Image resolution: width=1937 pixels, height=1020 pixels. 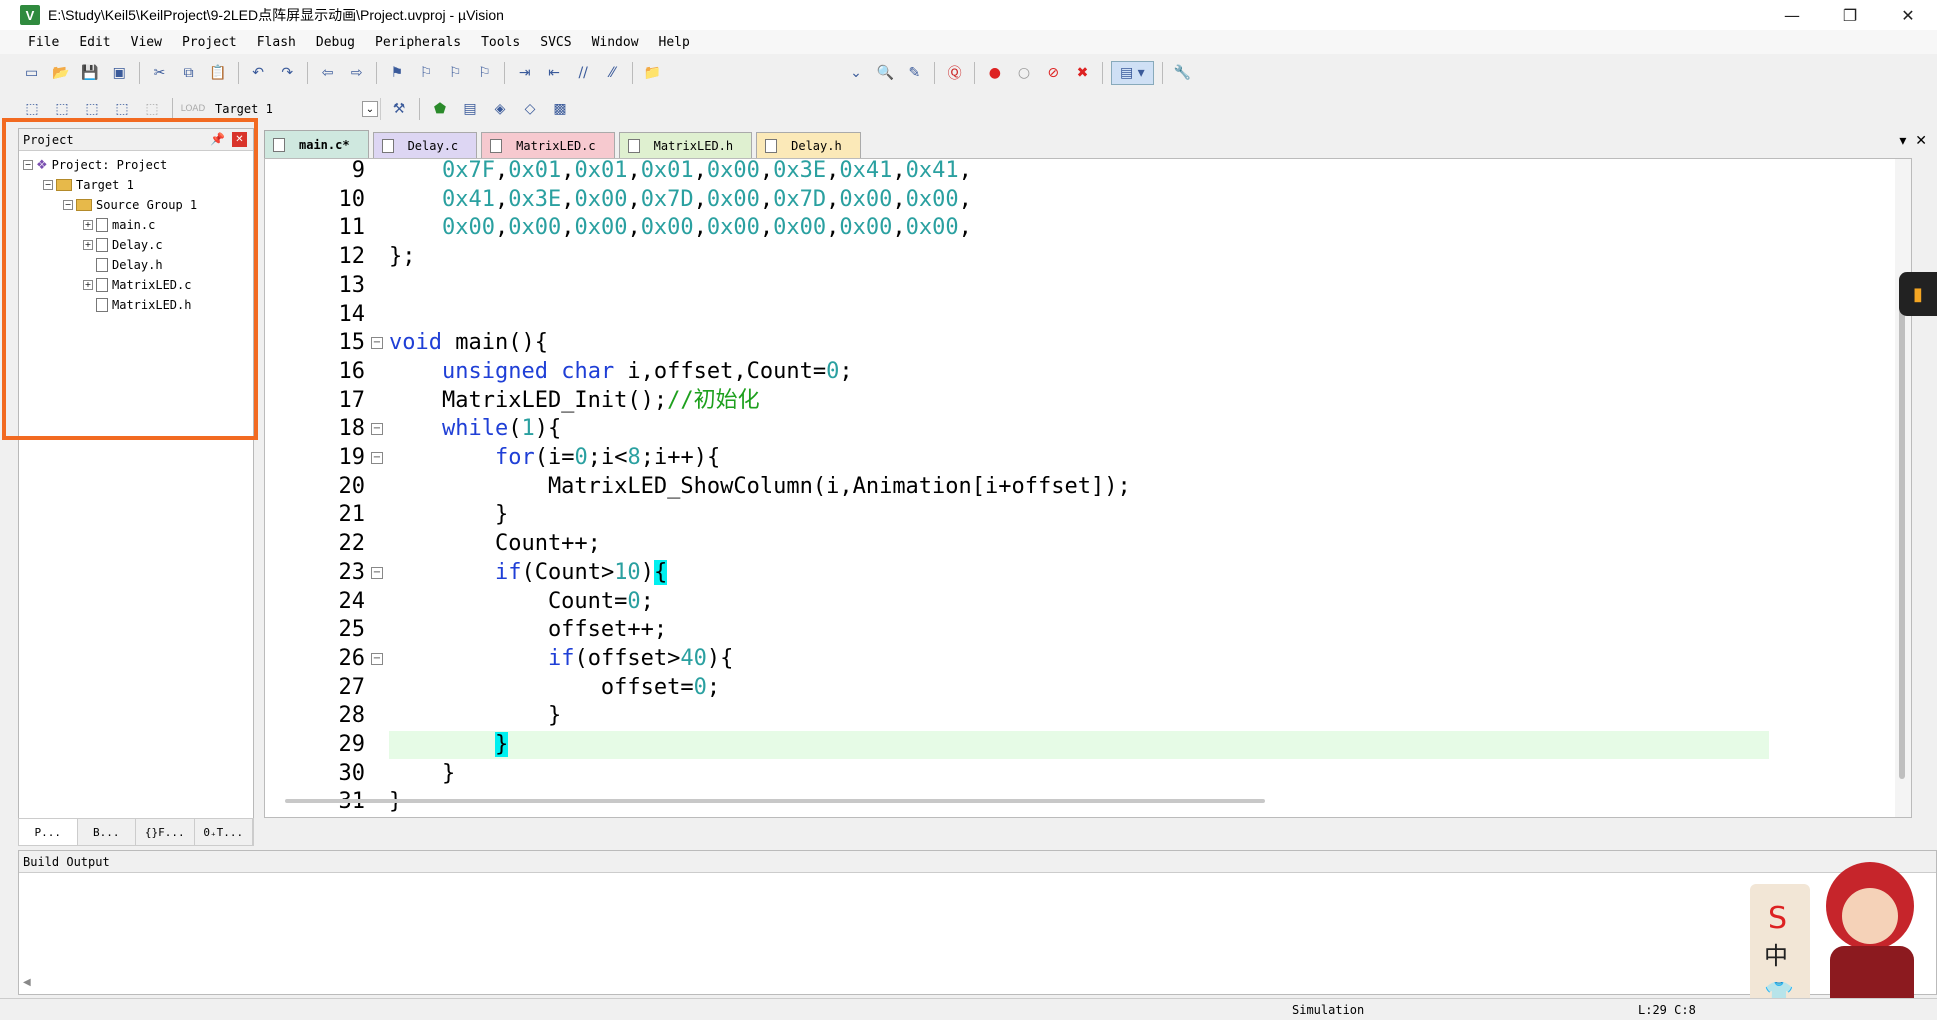 What do you see at coordinates (43, 42) in the screenshot?
I see `menu-file: File` at bounding box center [43, 42].